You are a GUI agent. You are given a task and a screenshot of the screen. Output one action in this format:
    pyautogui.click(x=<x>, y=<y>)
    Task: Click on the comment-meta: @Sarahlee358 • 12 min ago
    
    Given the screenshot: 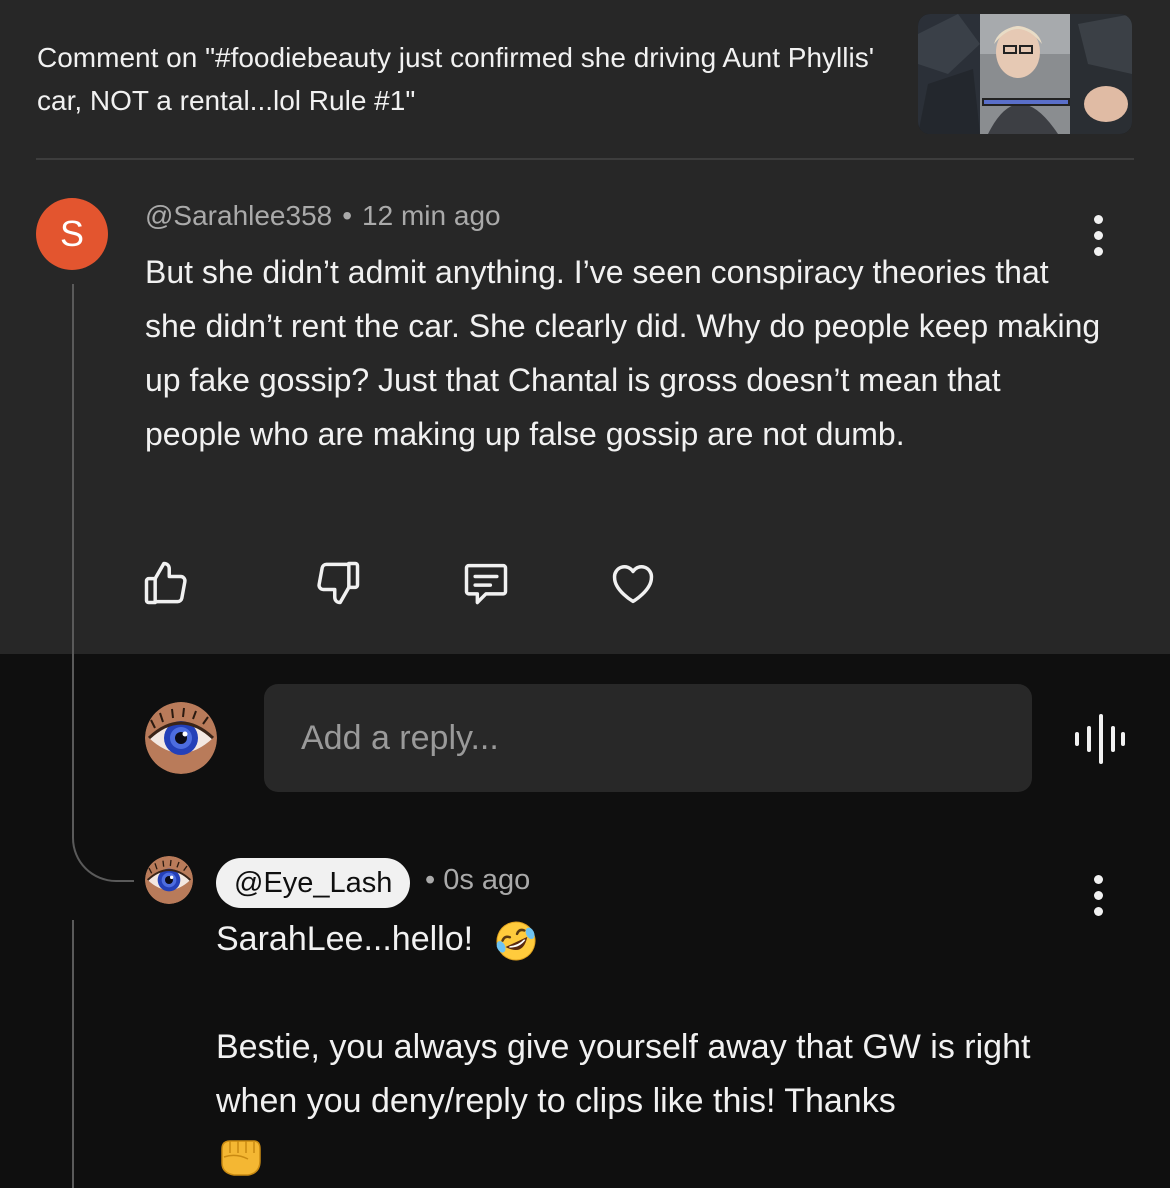 What is the action you would take?
    pyautogui.click(x=323, y=216)
    